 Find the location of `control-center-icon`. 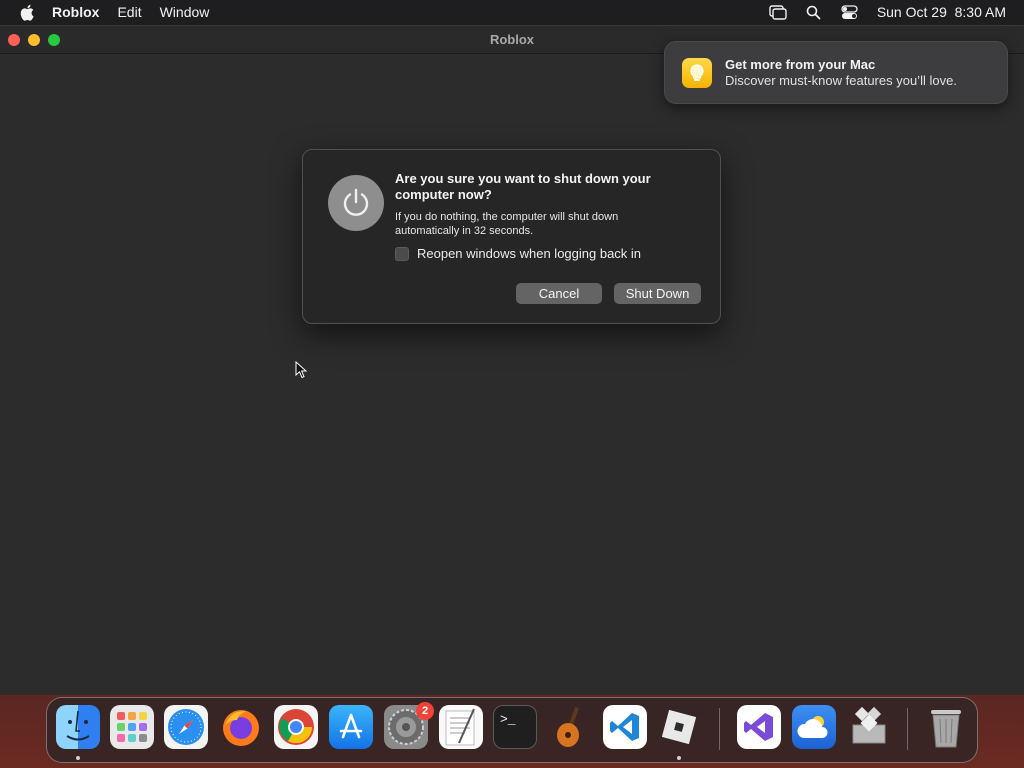

control-center-icon is located at coordinates (850, 12).